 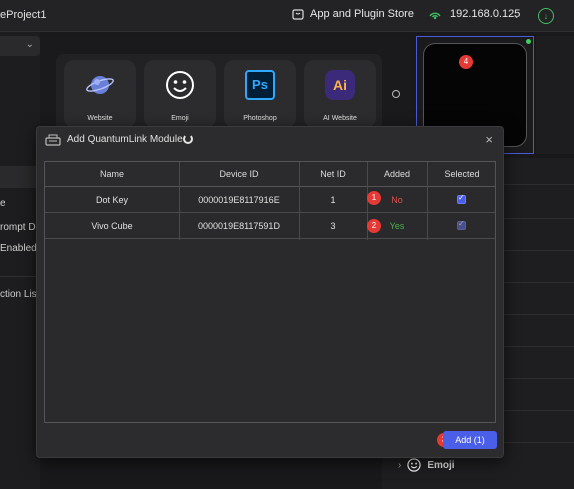 What do you see at coordinates (180, 118) in the screenshot?
I see `tile-label: Emoji` at bounding box center [180, 118].